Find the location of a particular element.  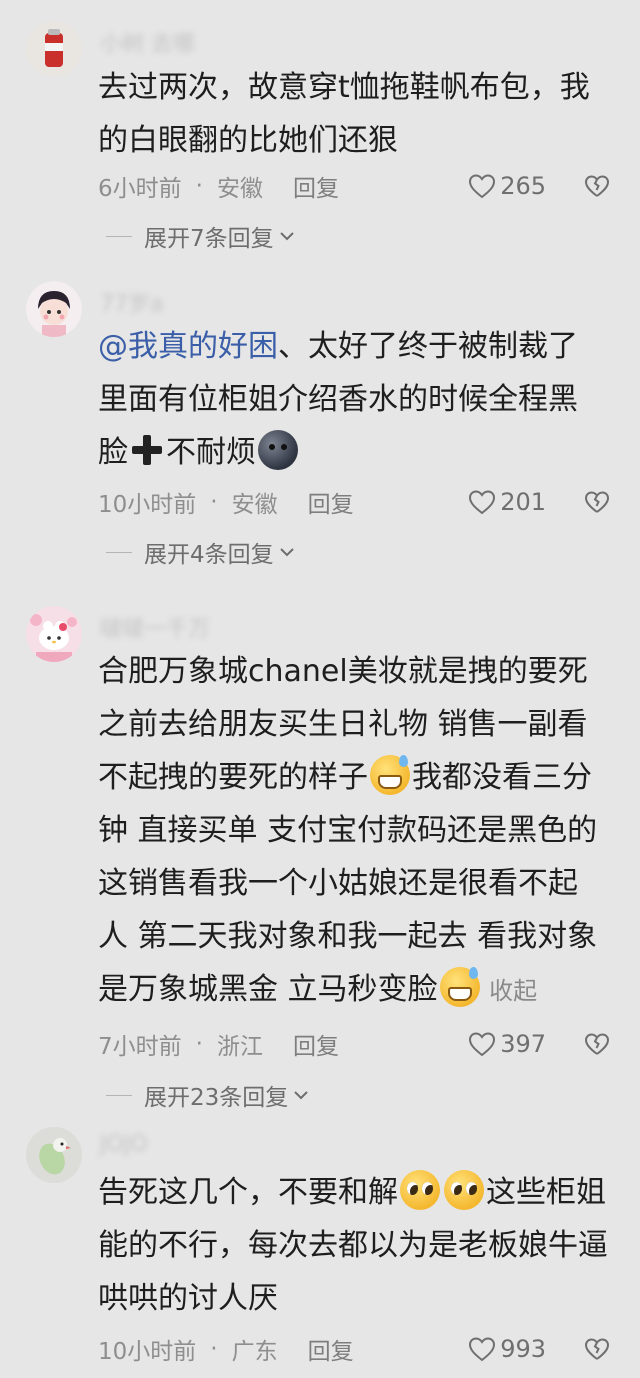

like-button: 265 is located at coordinates (507, 186).